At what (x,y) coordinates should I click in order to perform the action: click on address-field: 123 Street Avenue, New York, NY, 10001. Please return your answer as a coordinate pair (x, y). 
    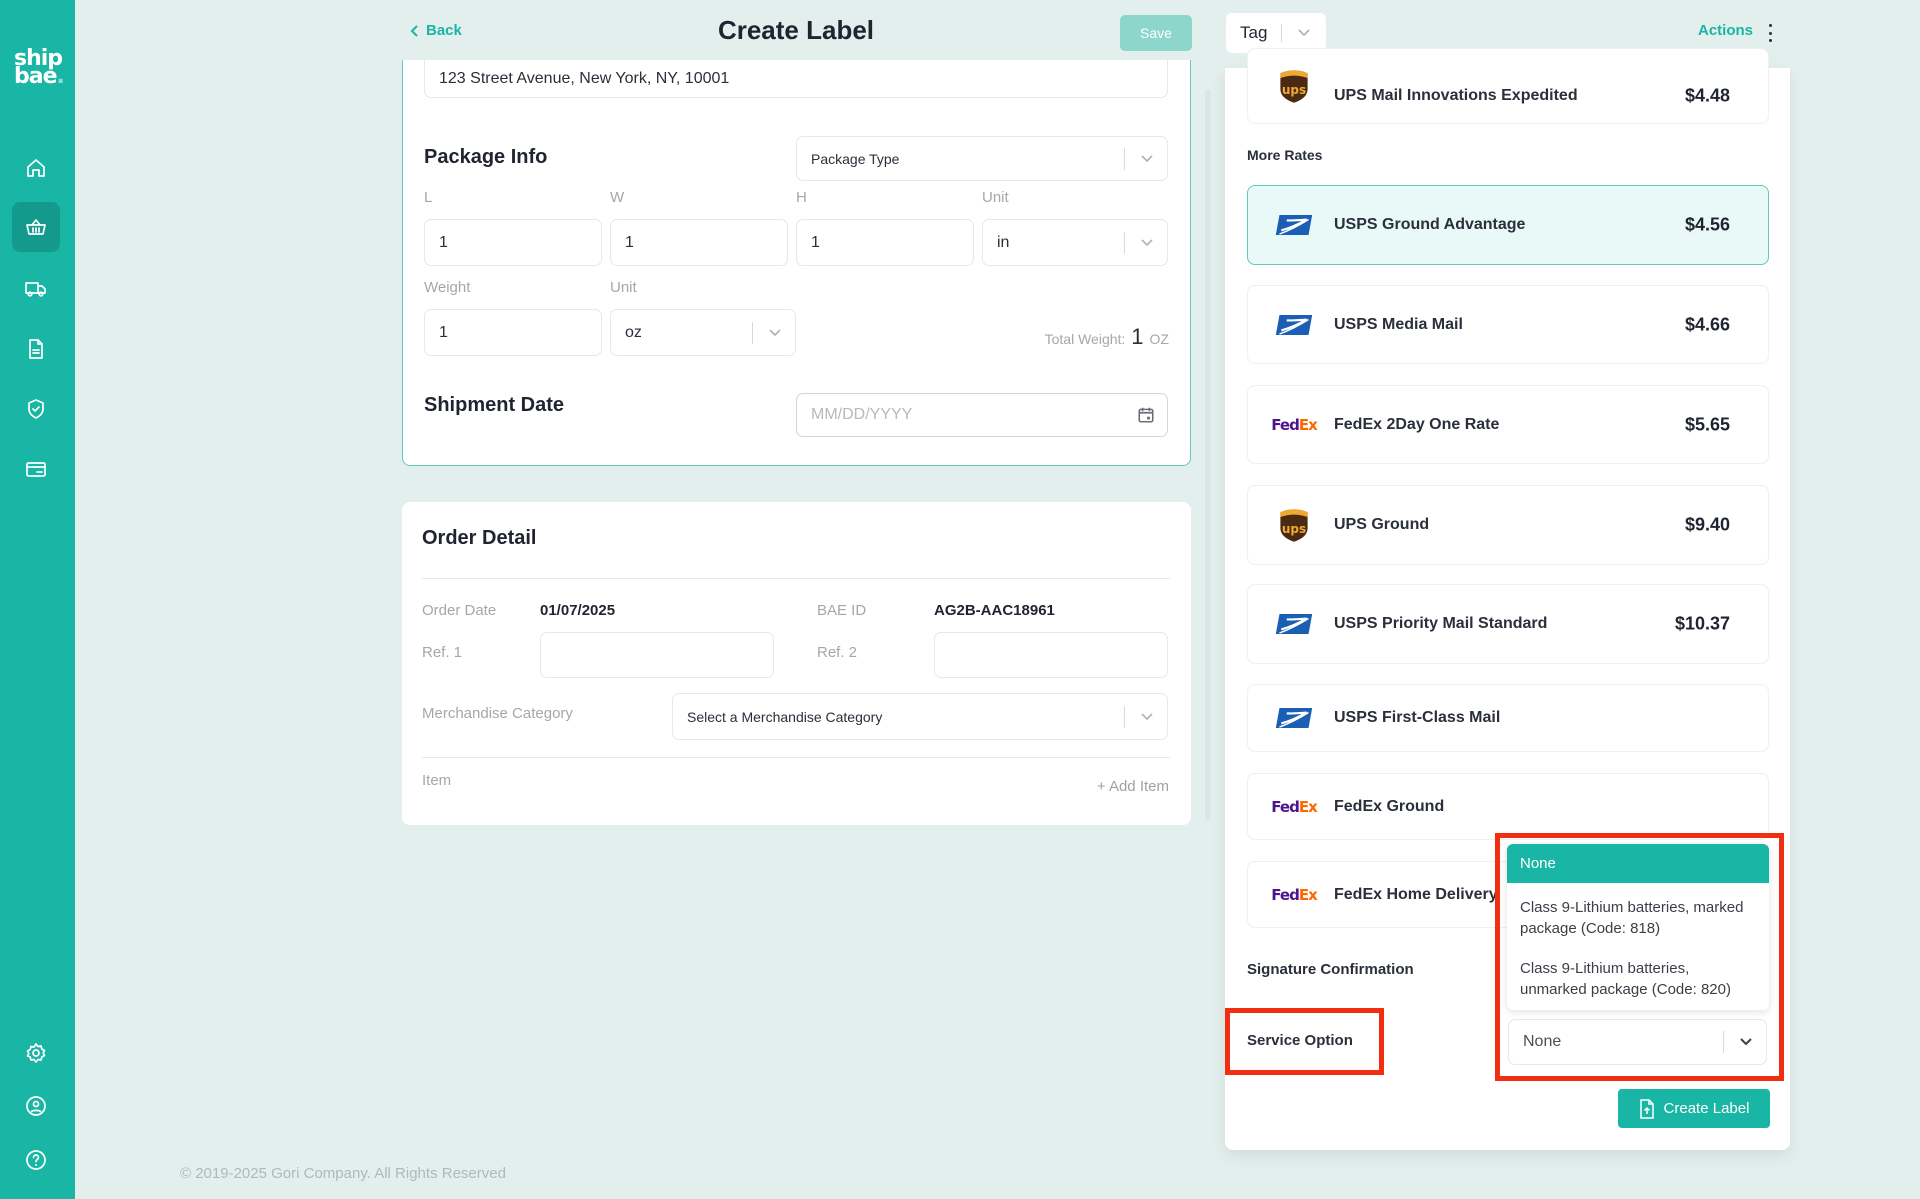
    Looking at the image, I should click on (796, 79).